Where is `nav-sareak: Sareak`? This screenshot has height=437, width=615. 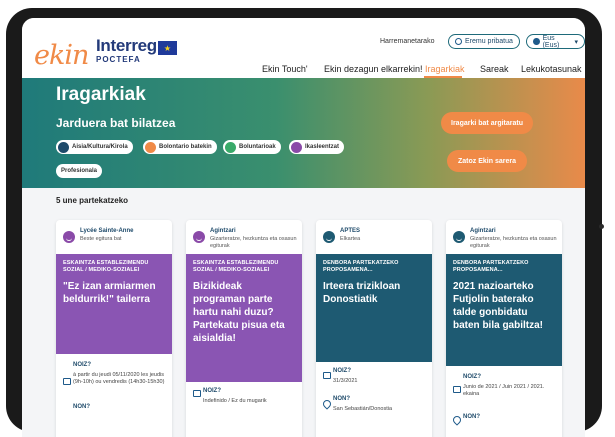 nav-sareak: Sareak is located at coordinates (494, 69).